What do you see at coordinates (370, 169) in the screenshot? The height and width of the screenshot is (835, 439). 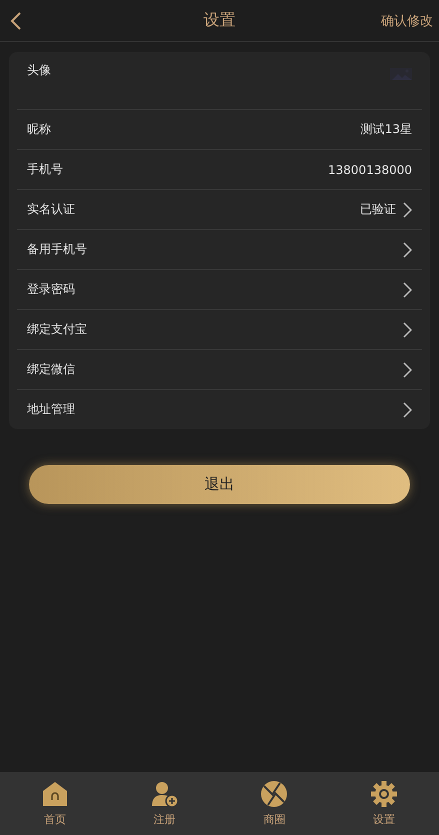 I see `row-value: 13800138000` at bounding box center [370, 169].